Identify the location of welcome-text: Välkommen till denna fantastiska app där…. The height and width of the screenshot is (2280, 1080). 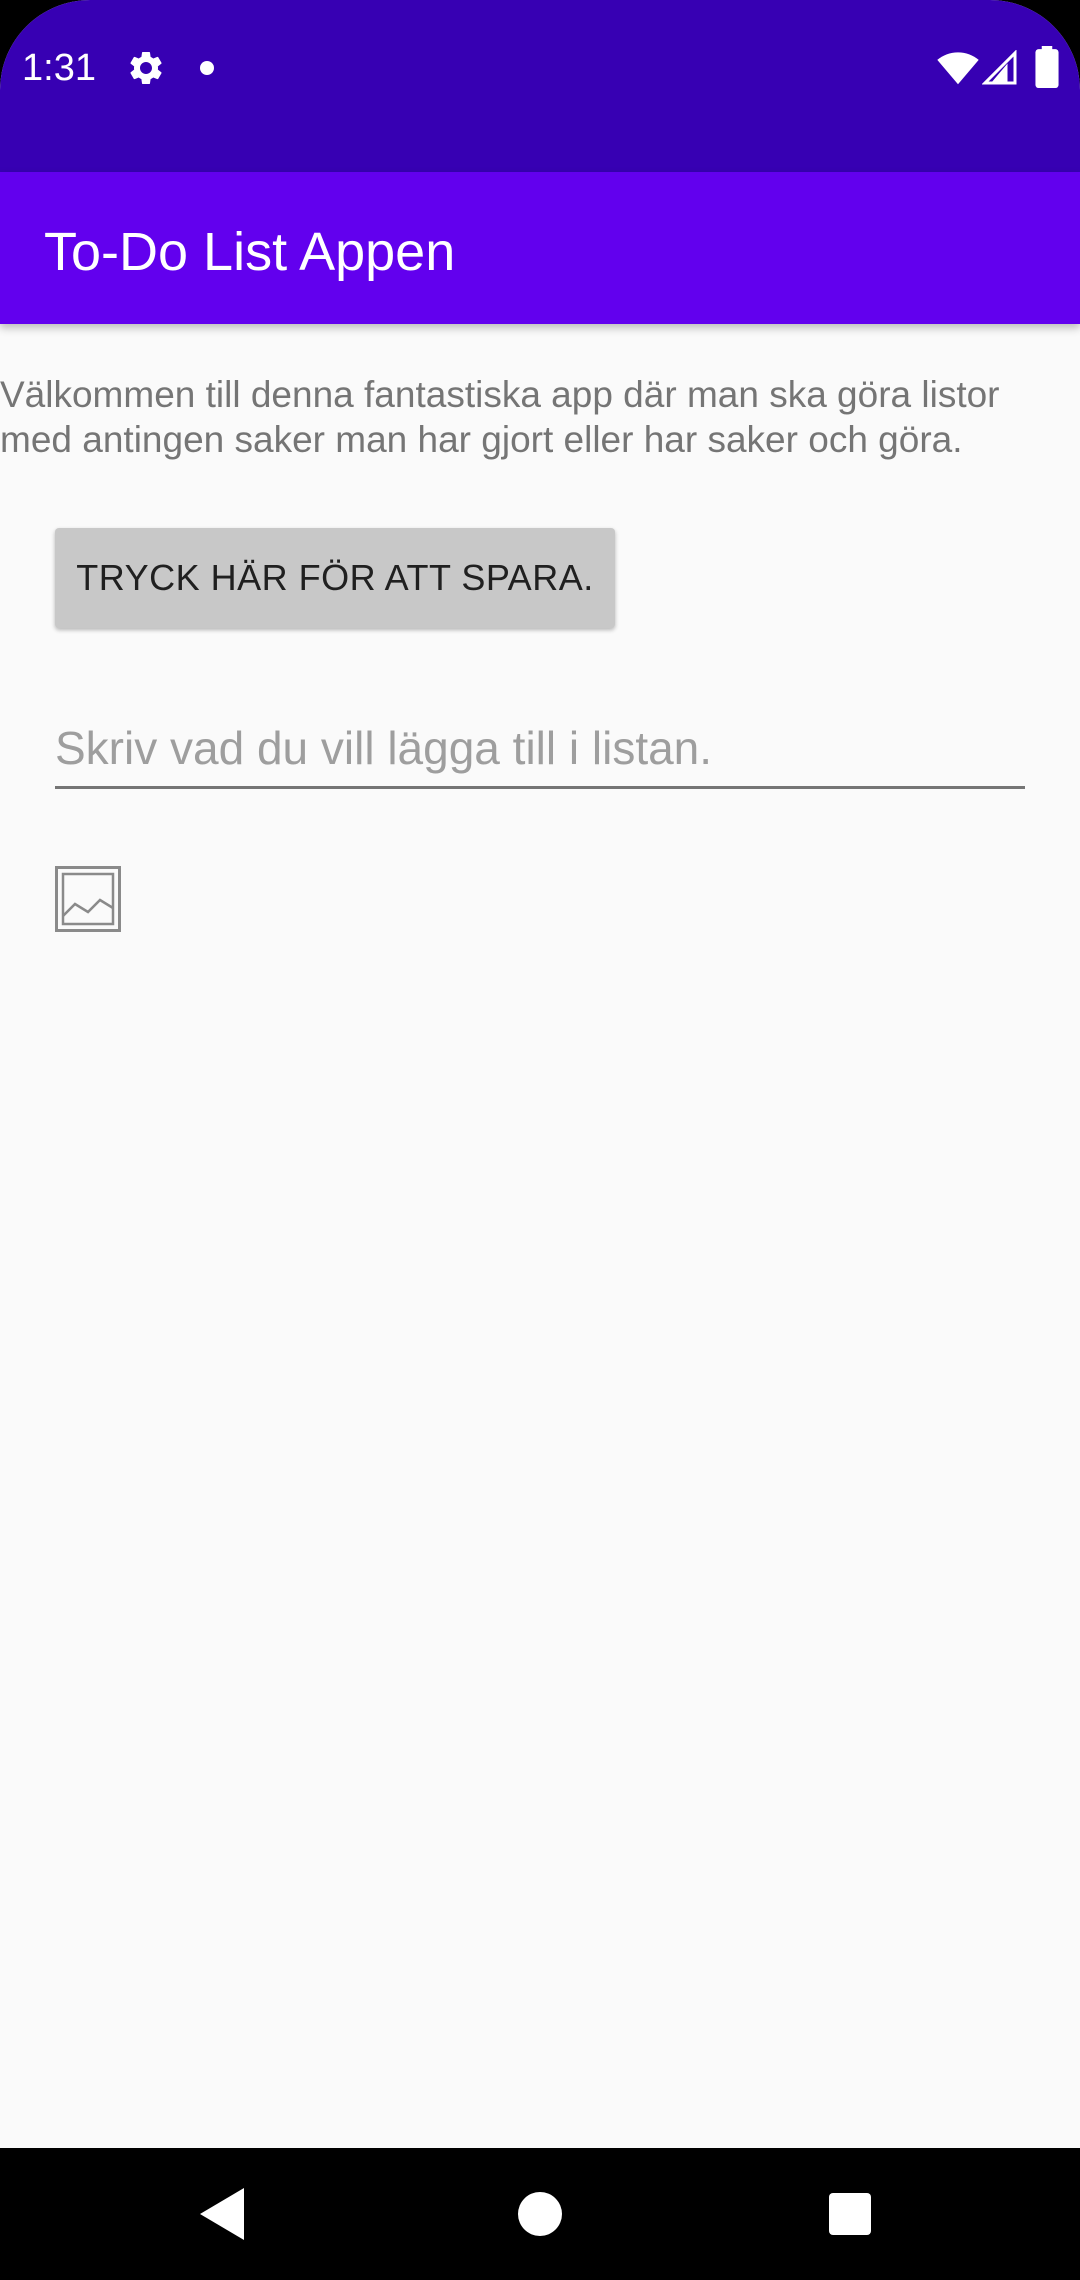
(500, 417).